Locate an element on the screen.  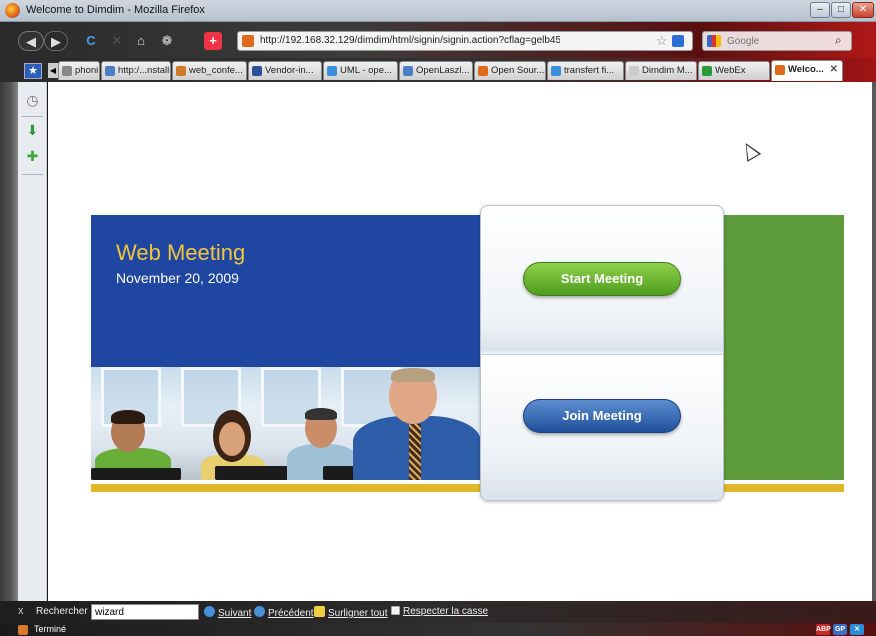
hero-photo-people is located at coordinates (286, 423).